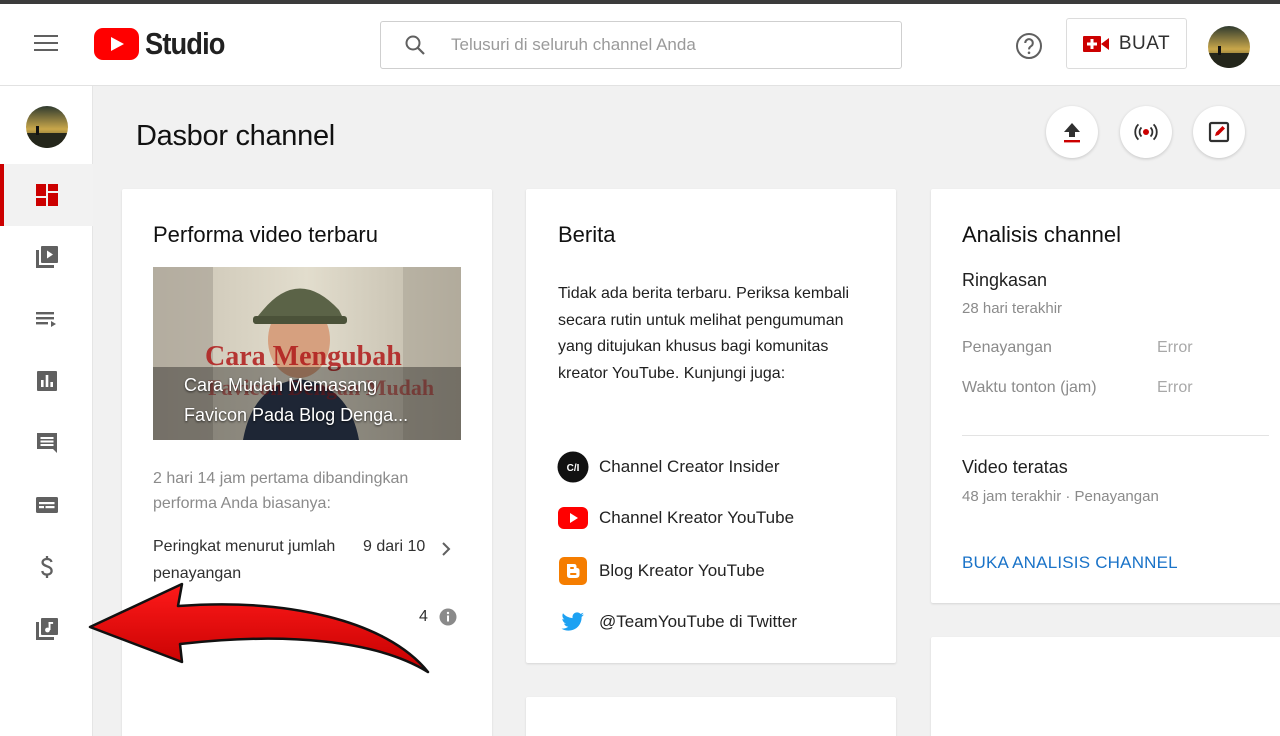  What do you see at coordinates (1105, 686) in the screenshot?
I see `analytics-card-secondary` at bounding box center [1105, 686].